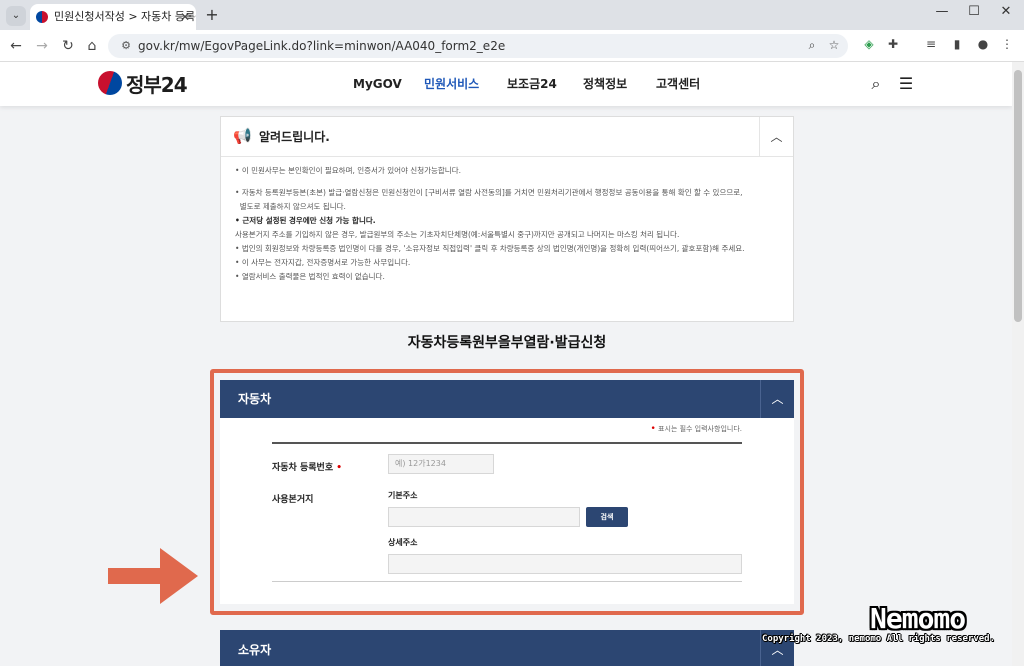 Image resolution: width=1024 pixels, height=666 pixels. I want to click on notice-header: 📢 알려드립니다. ︿, so click(507, 137).